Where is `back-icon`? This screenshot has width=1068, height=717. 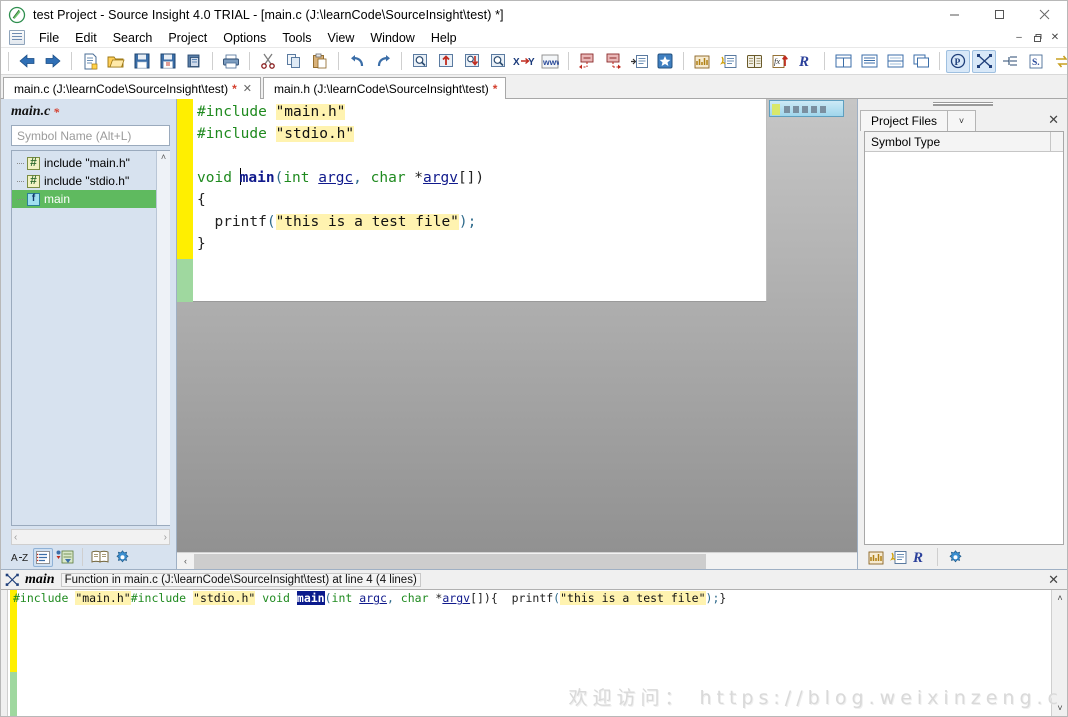
back-icon is located at coordinates (27, 61).